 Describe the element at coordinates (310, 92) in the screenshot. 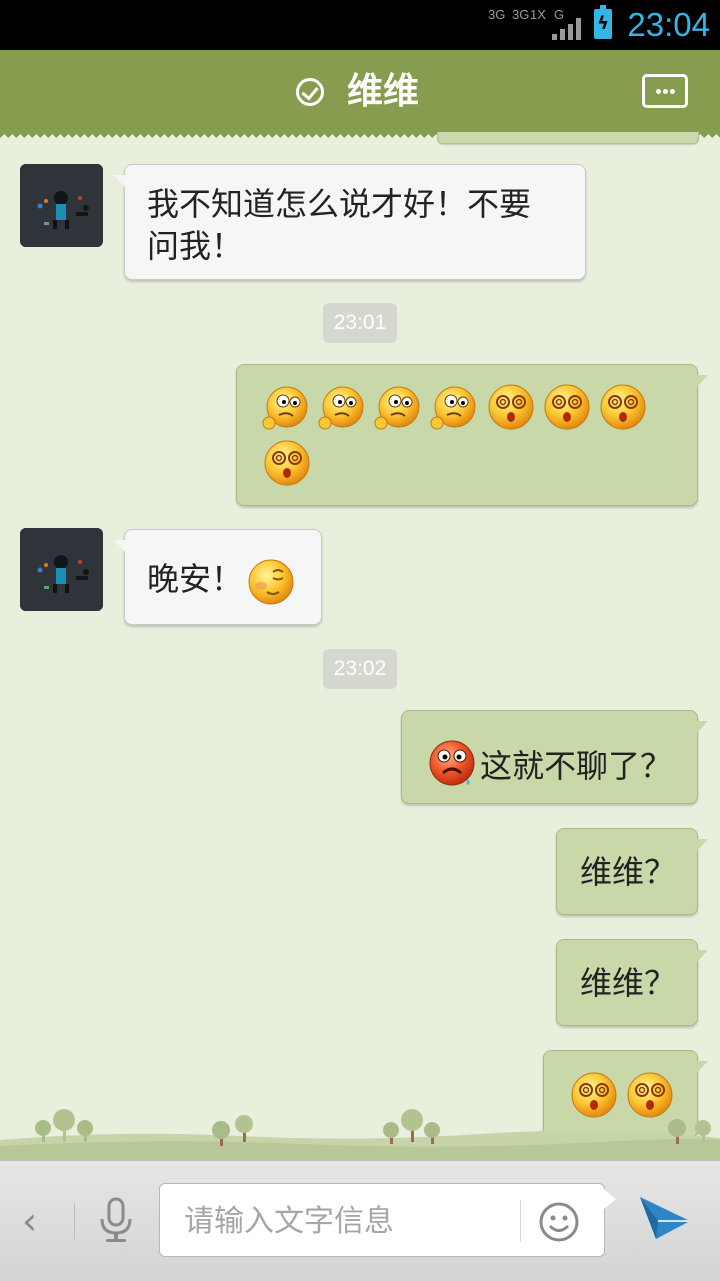

I see `verified-check-icon` at that location.